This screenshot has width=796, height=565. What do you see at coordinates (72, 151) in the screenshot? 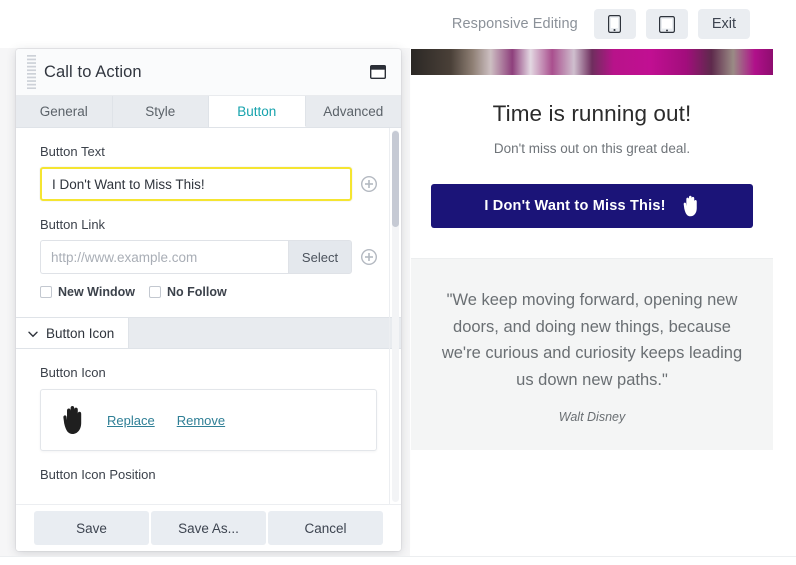
I see `button-text-label: Button Text` at bounding box center [72, 151].